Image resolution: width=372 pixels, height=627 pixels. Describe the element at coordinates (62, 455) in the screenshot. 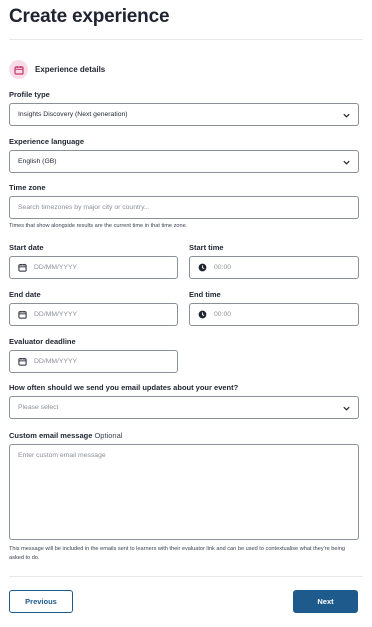

I see `custom-message-placeholder: Enter custom email message` at that location.